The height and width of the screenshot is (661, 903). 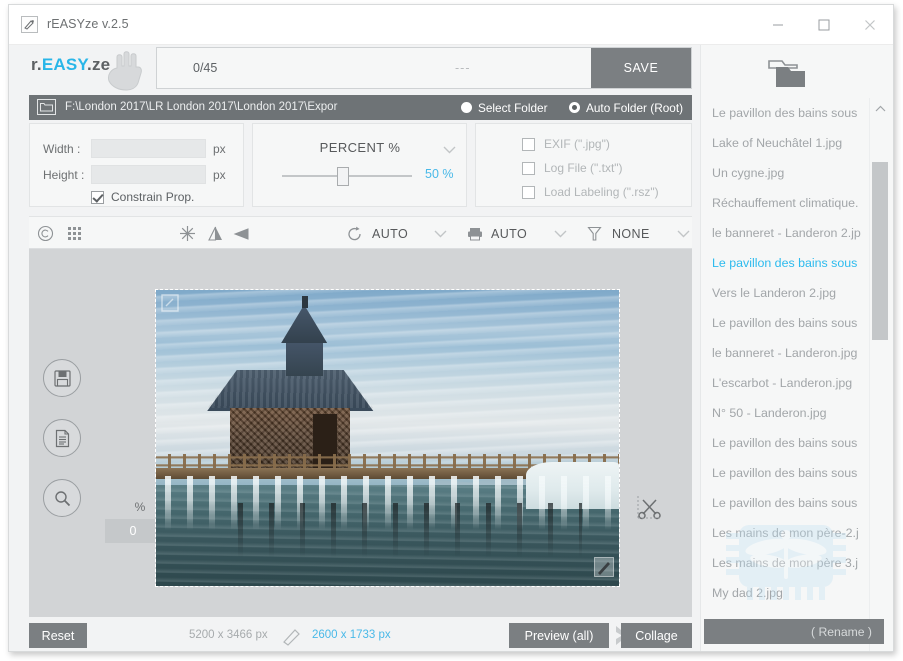 I want to click on rotate-mode-label: AUTO, so click(x=390, y=233).